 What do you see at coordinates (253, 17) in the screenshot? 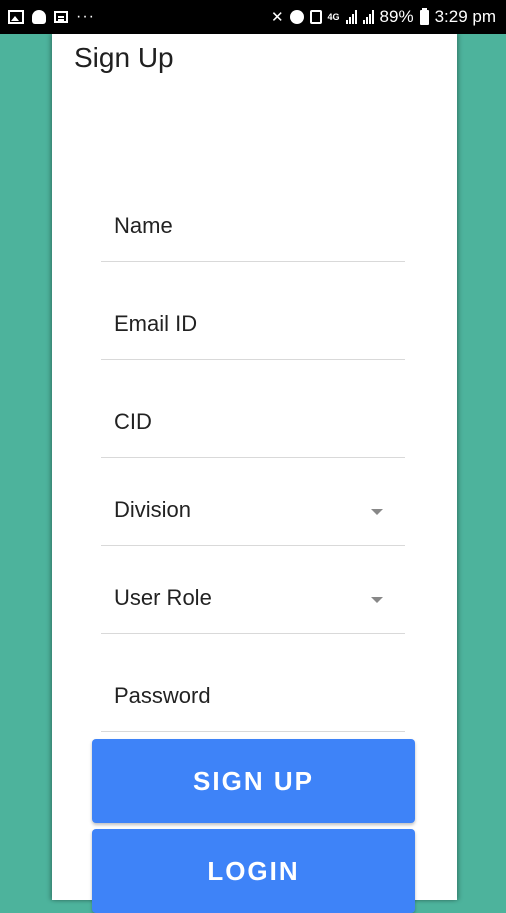
I see `status-bar: ··· ✕ 4G 89% 3:29 pm` at bounding box center [253, 17].